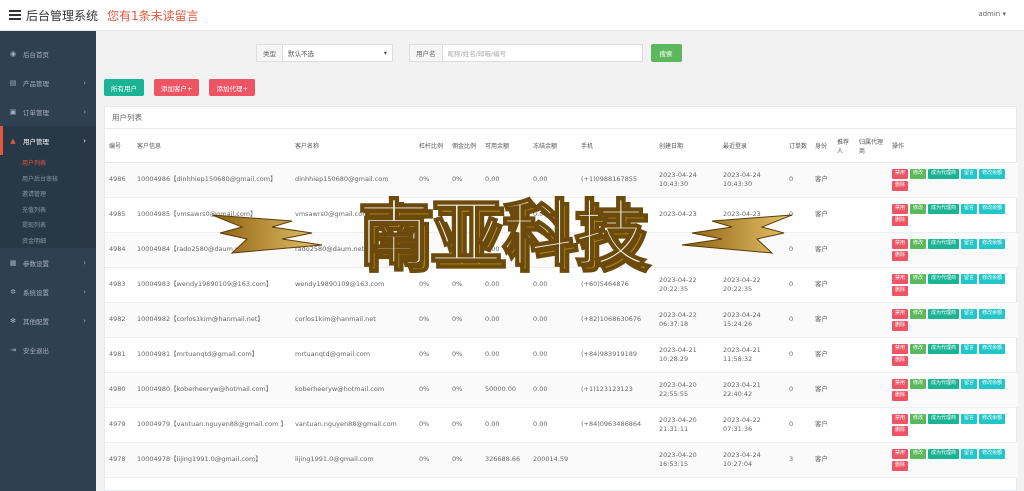 This screenshot has height=491, width=1024. I want to click on submenu-withdrawals: 提现列表, so click(48, 225).